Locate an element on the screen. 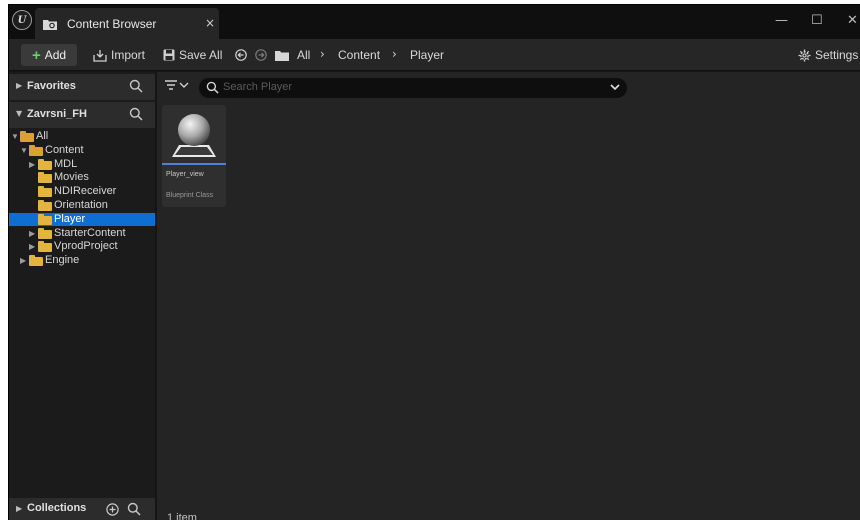 This screenshot has height=520, width=860. tree-item-vprodproject: ▶ VprodProject is located at coordinates (82, 246).